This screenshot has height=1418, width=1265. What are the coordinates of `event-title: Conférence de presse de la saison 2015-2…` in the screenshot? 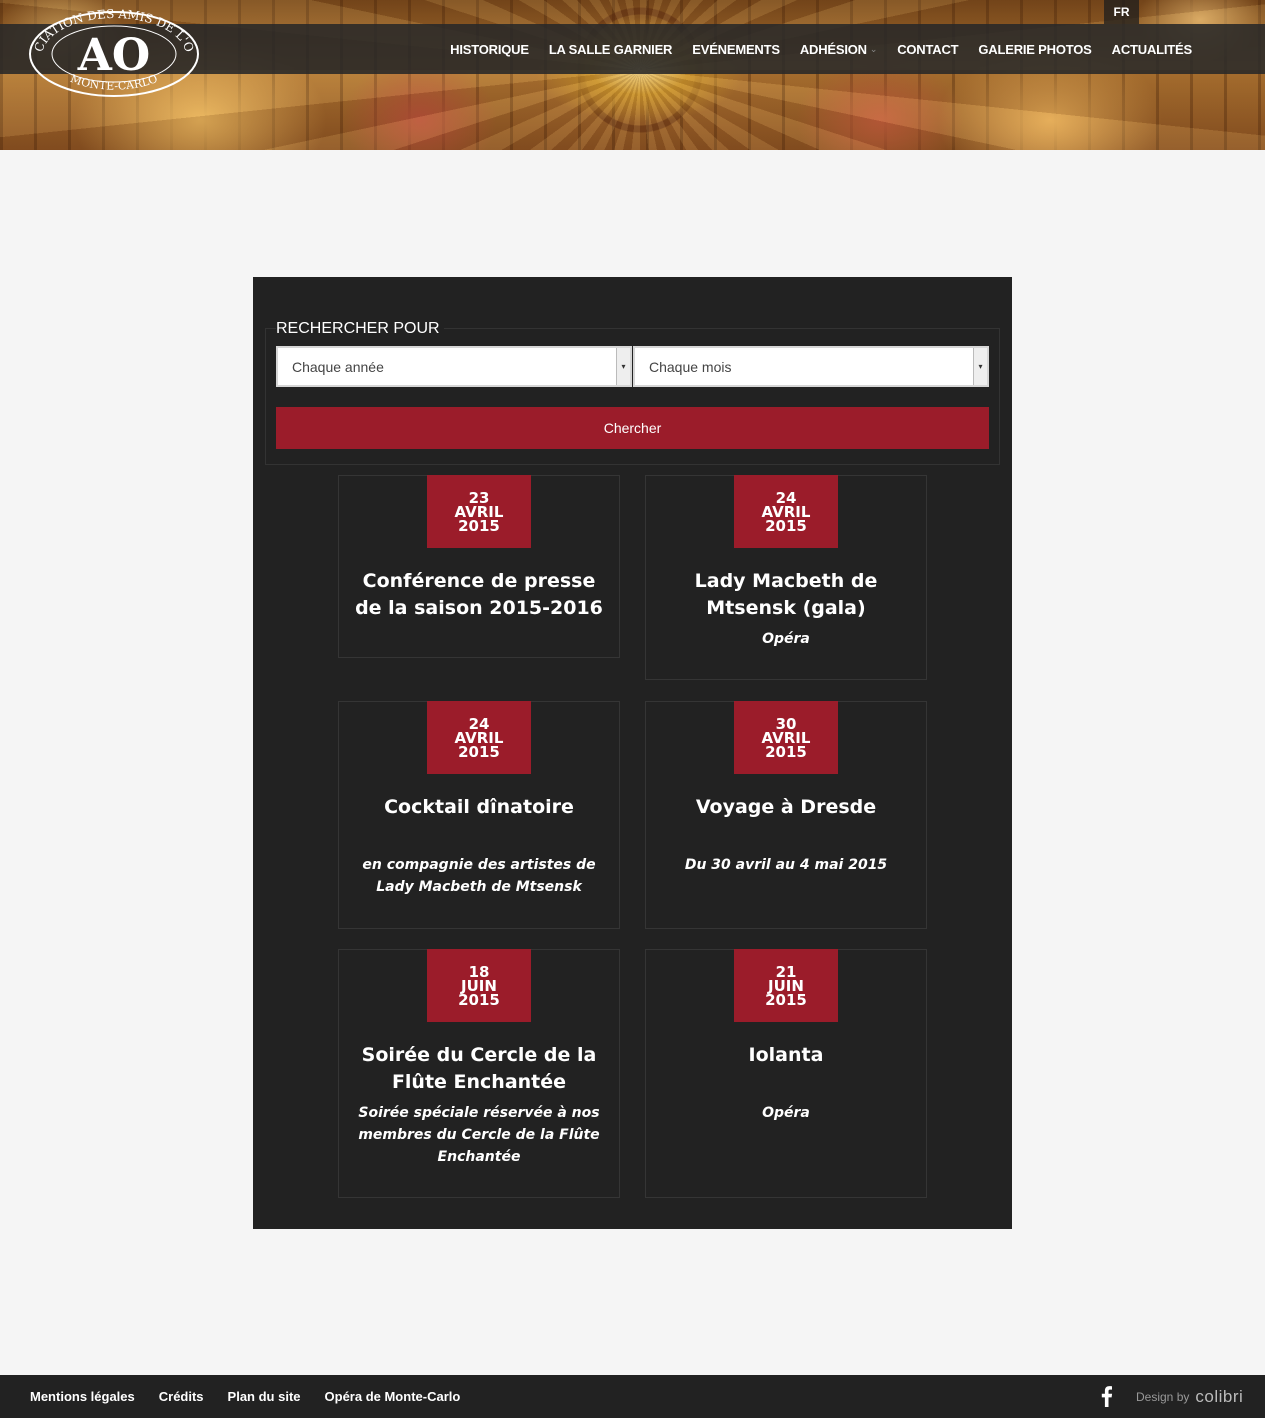 It's located at (479, 595).